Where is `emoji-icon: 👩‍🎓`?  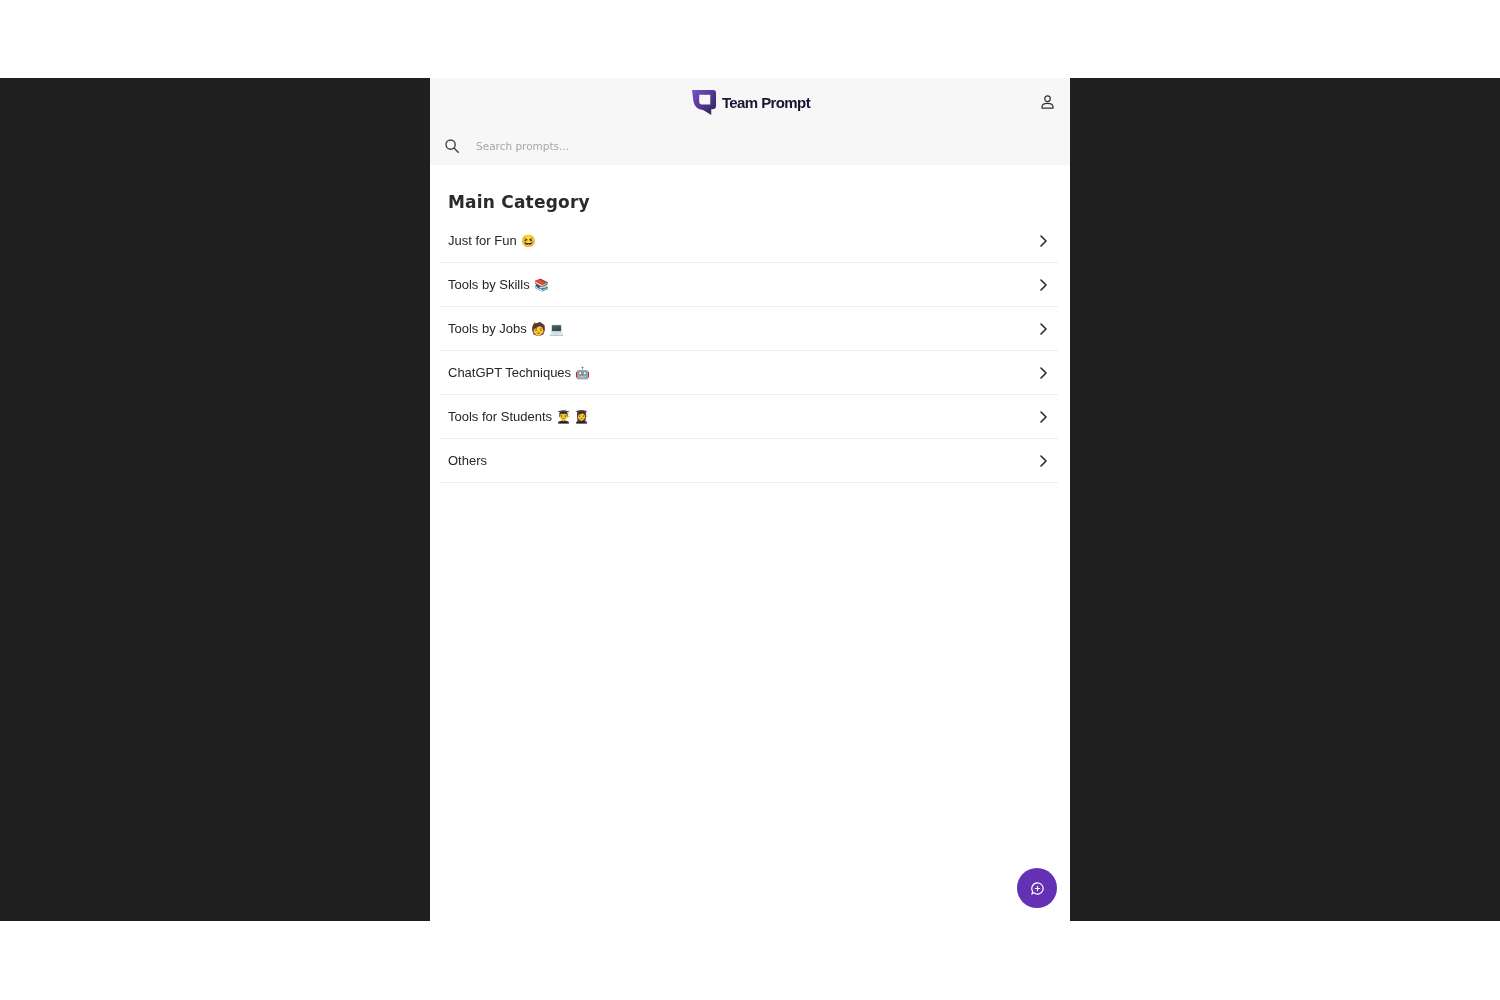
emoji-icon: 👩‍🎓 is located at coordinates (582, 416).